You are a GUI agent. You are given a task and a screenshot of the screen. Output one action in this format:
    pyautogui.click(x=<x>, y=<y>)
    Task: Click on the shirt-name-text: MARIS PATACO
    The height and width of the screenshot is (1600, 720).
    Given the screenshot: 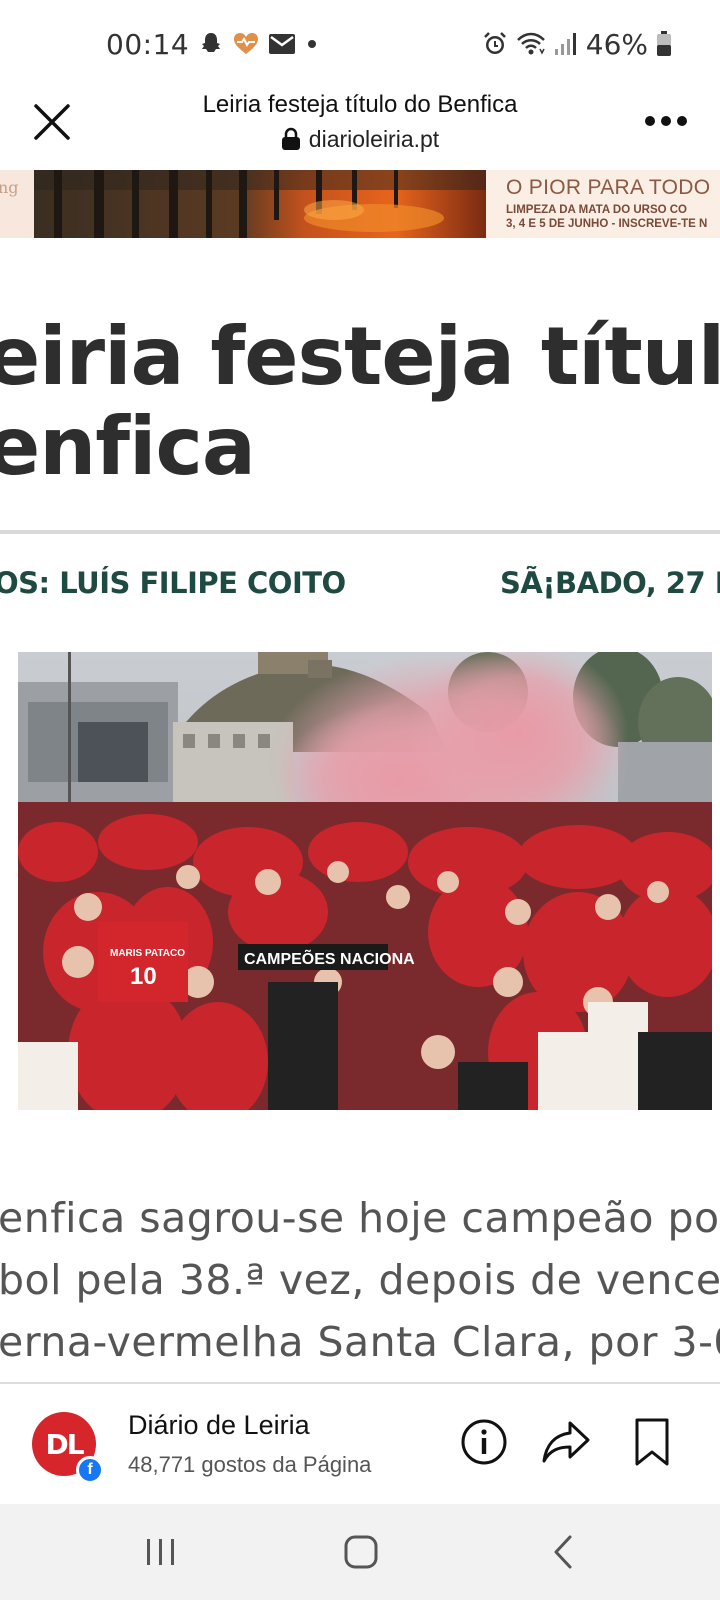 What is the action you would take?
    pyautogui.click(x=147, y=953)
    